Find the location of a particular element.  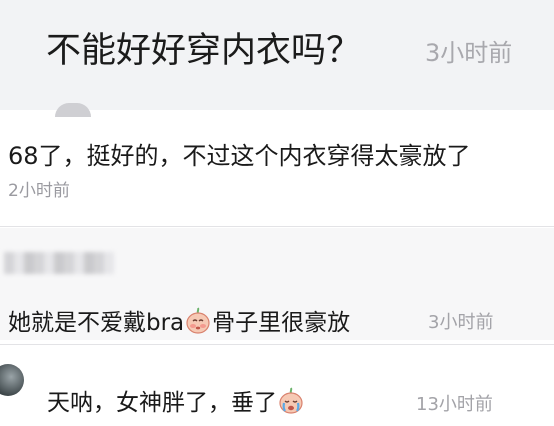

comment-text: 她就是不爱戴bra 骨子里很豪放 is located at coordinates (179, 320).